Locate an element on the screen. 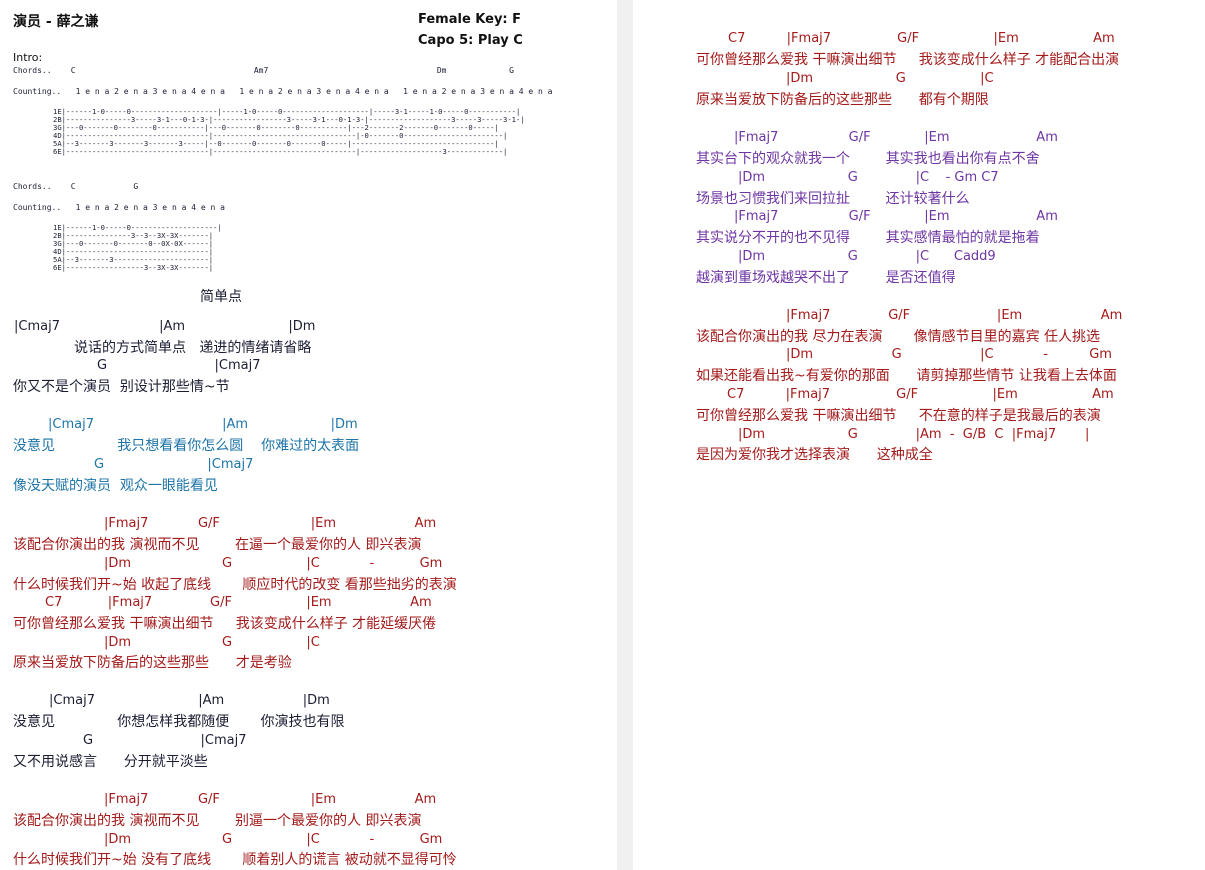  lyric-line: 该配合你演出的我 演视而不见 别逼一个最爱你的人 即兴表演 is located at coordinates (217, 821).